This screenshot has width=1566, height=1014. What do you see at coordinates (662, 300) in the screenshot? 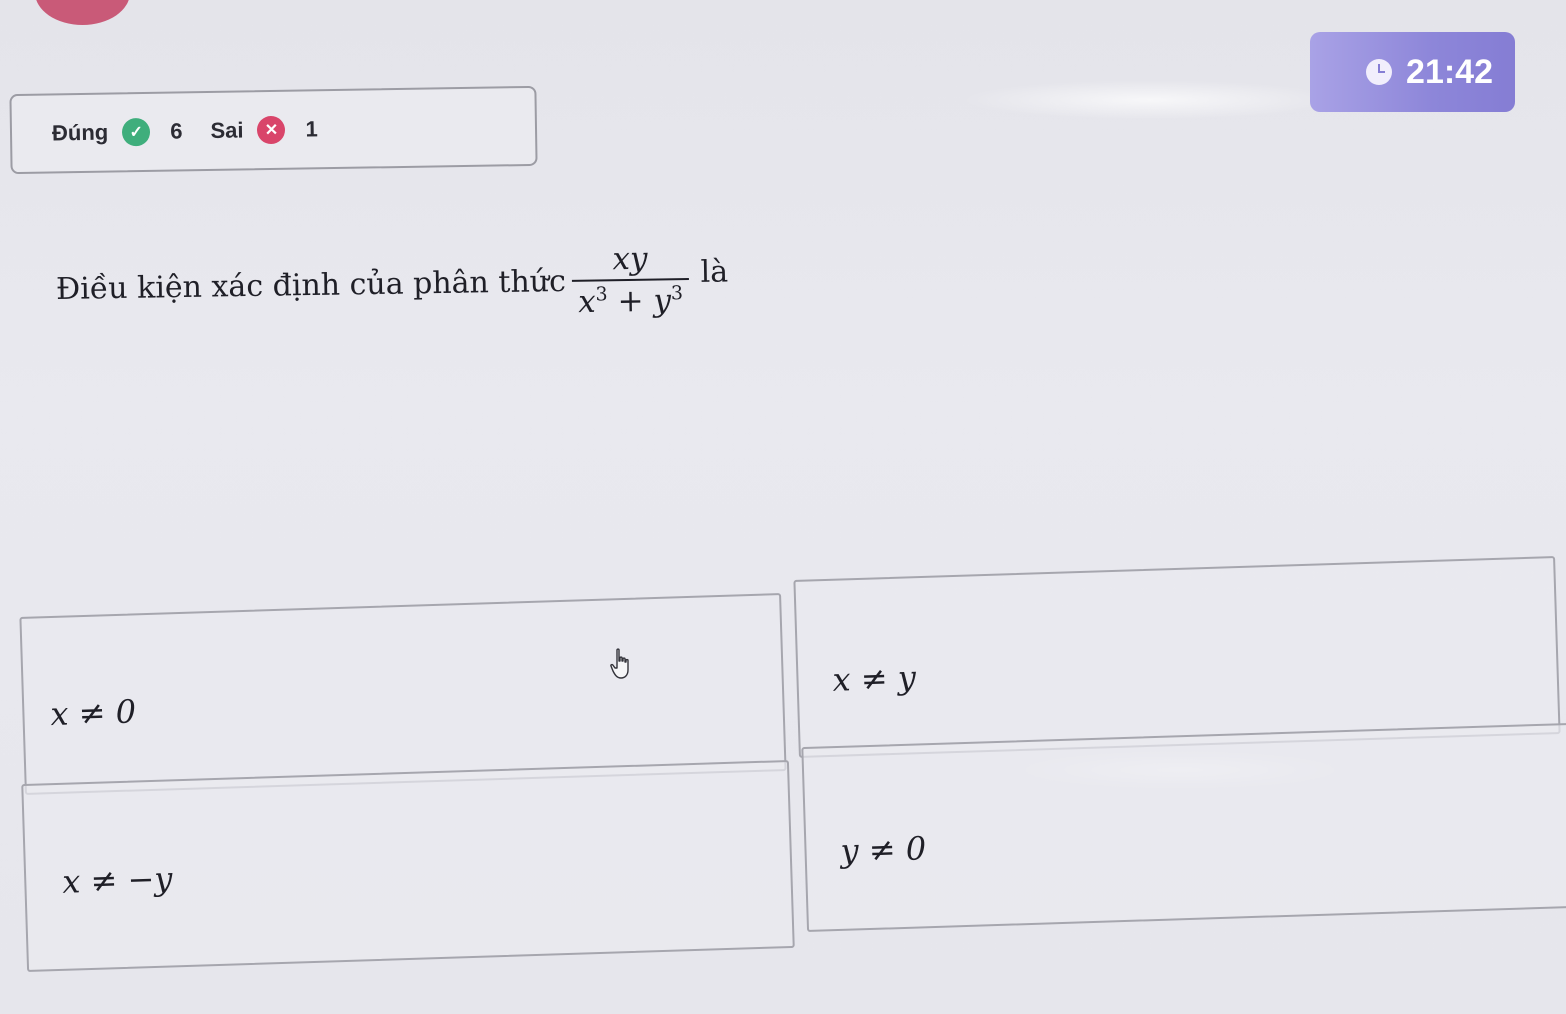
I see `denominator-y: y` at bounding box center [662, 300].